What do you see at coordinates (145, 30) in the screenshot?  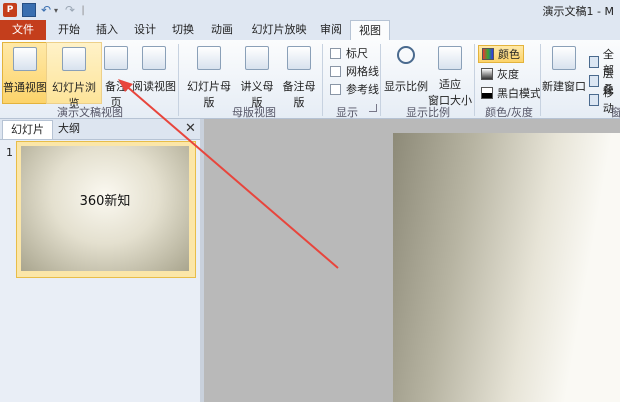 I see `tab-design: 设计` at bounding box center [145, 30].